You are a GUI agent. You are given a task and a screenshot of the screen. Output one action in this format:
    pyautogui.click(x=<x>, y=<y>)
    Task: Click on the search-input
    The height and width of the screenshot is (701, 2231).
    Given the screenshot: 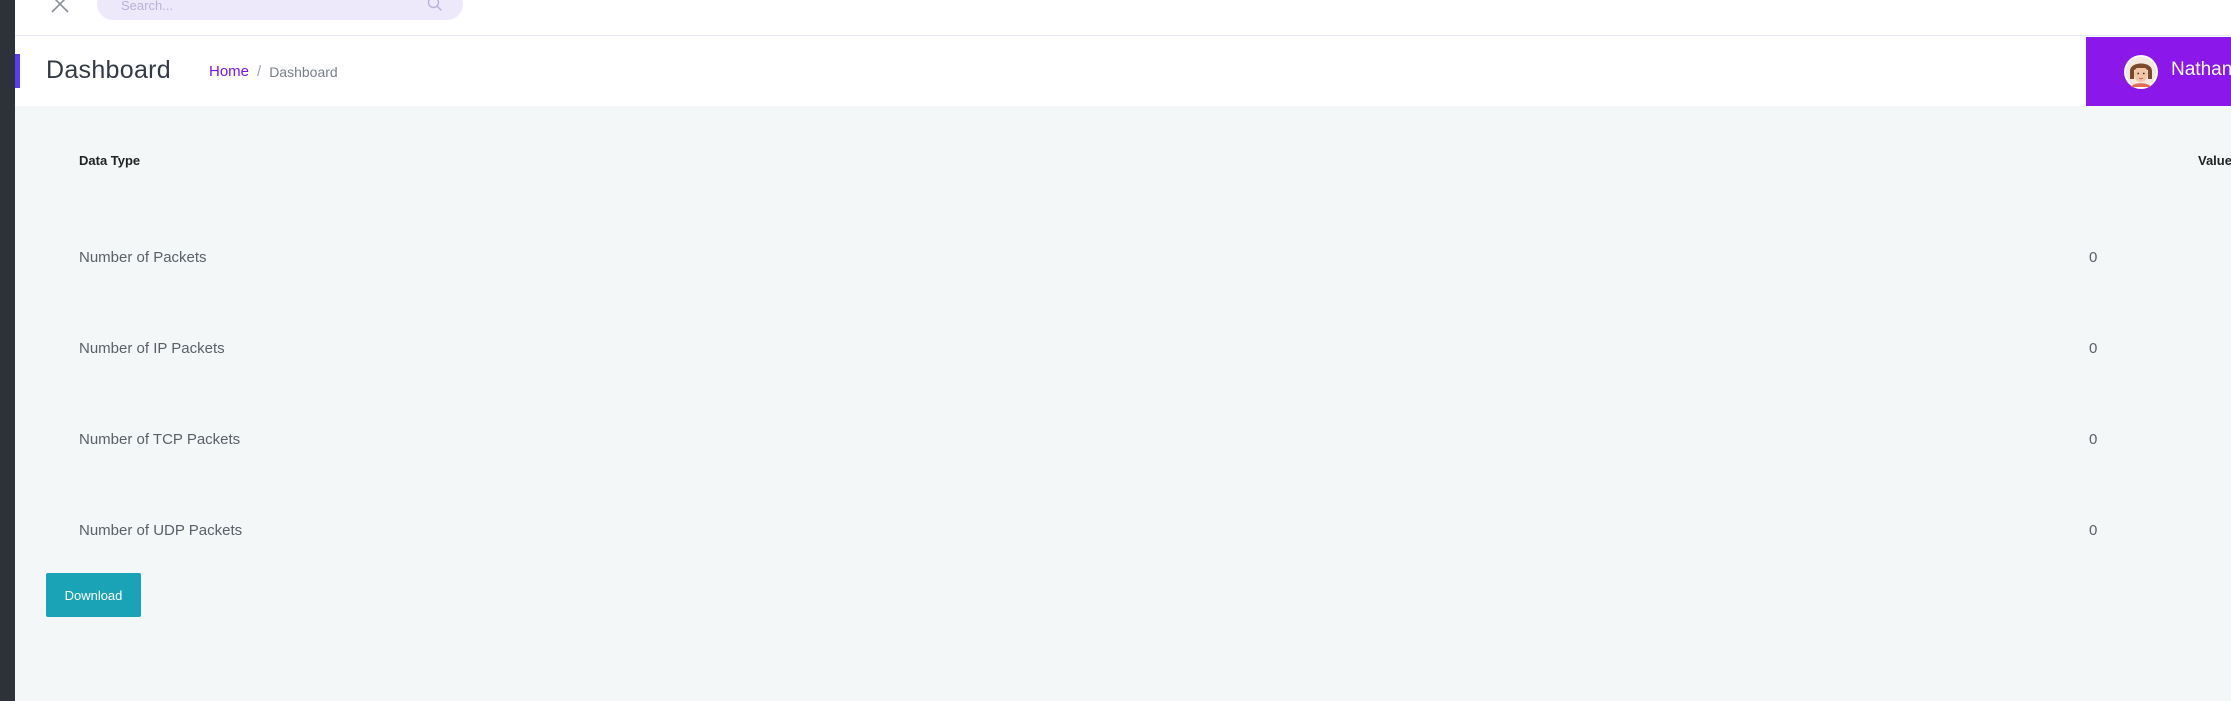 What is the action you would take?
    pyautogui.click(x=271, y=11)
    